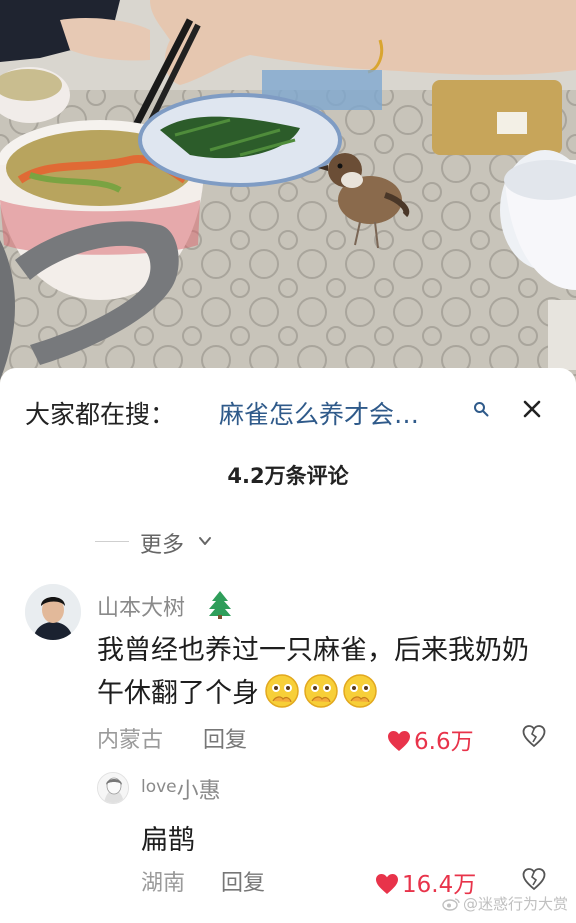  What do you see at coordinates (100, 414) in the screenshot?
I see `related-search-prefix: 大家都在搜：` at bounding box center [100, 414].